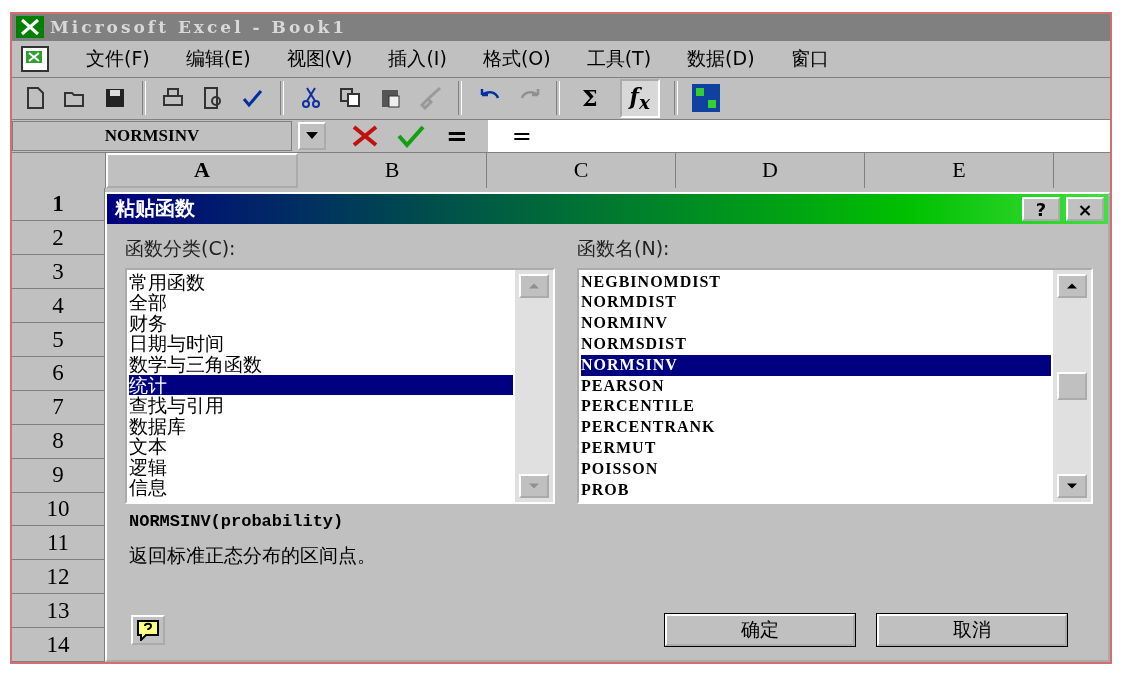 The image size is (1128, 686). Describe the element at coordinates (816, 469) in the screenshot. I see `function-item: POISSON` at that location.